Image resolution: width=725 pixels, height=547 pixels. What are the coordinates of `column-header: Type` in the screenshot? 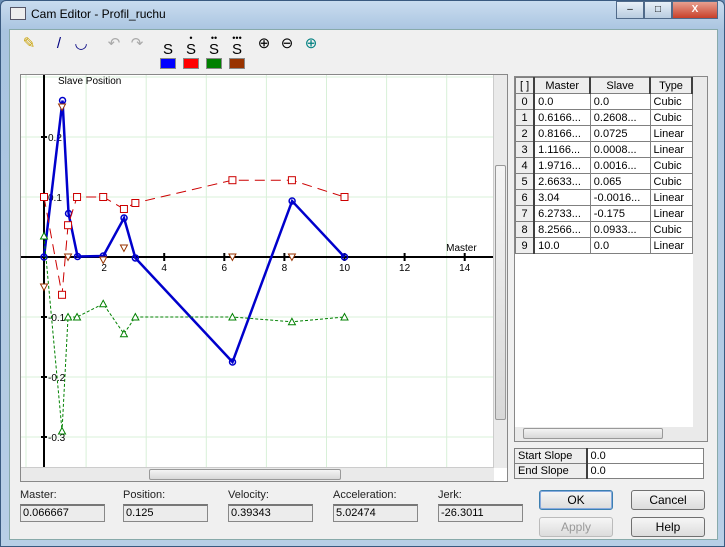 It's located at (671, 85).